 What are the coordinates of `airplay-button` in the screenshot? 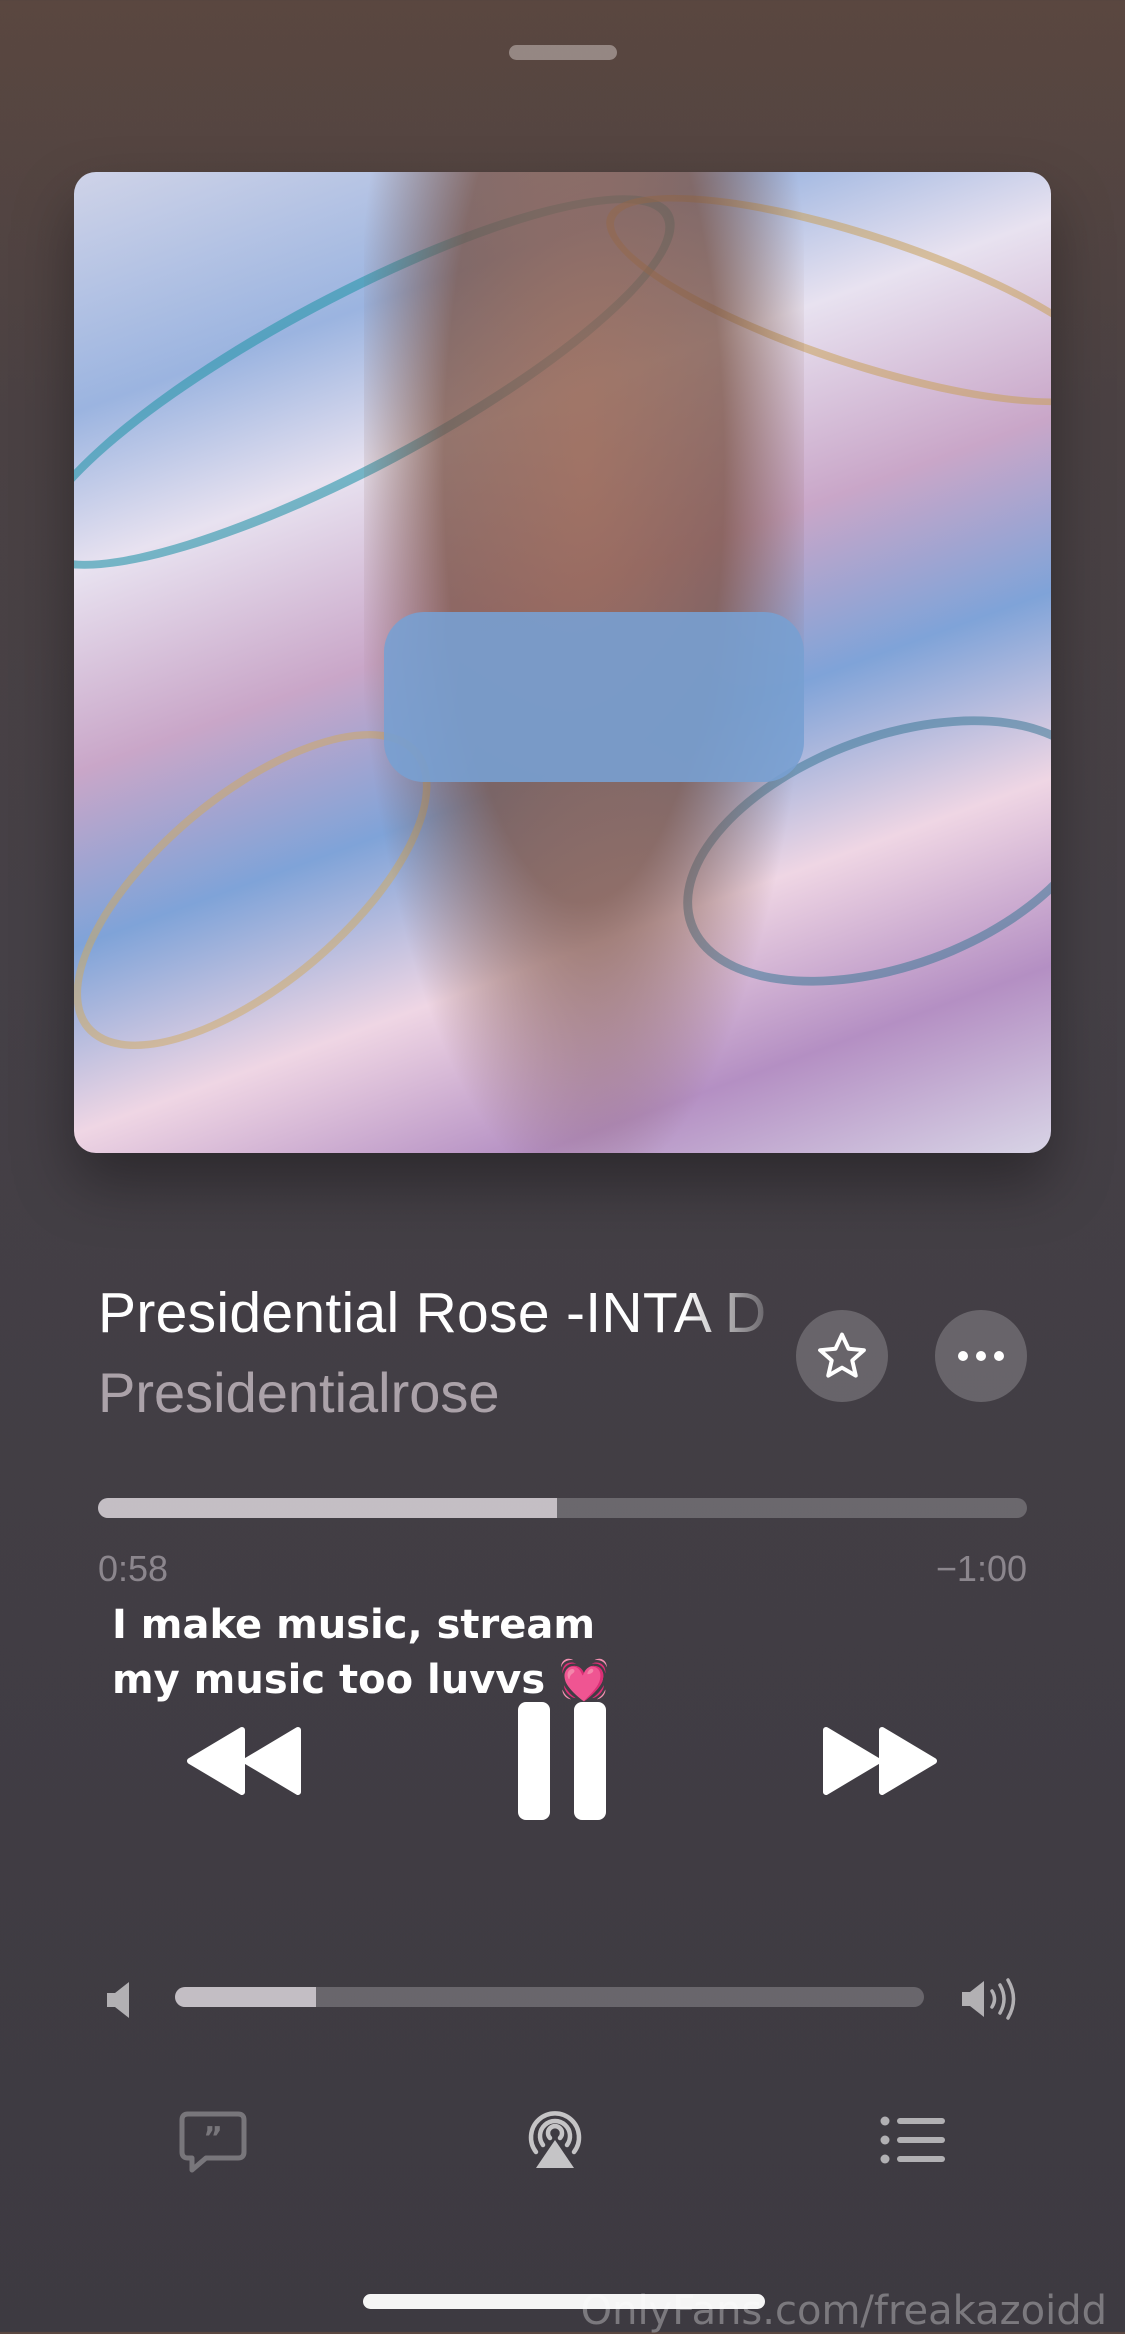 It's located at (555, 2141).